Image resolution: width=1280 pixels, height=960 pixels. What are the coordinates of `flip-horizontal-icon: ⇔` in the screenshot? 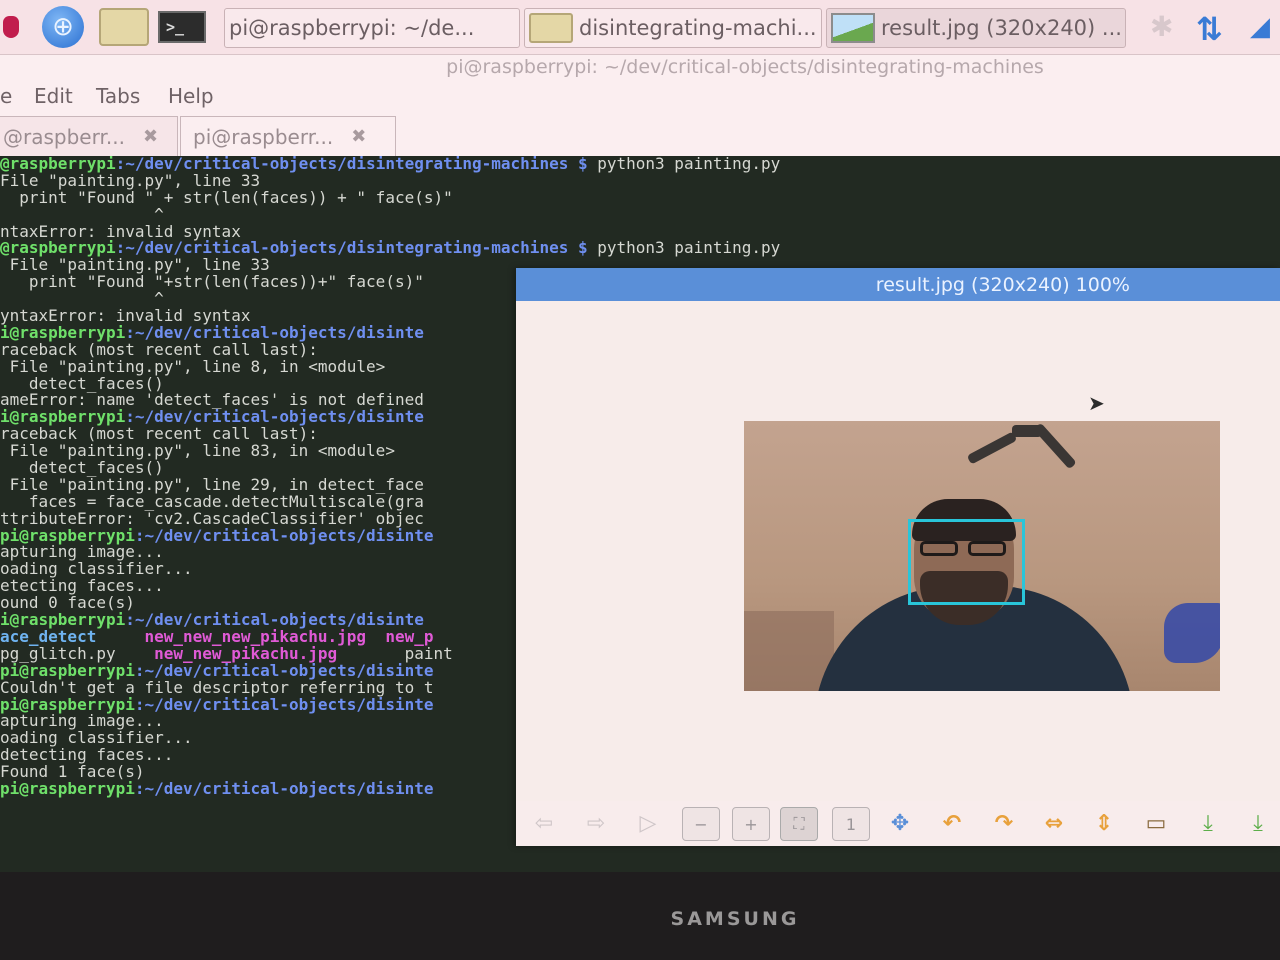 It's located at (1054, 823).